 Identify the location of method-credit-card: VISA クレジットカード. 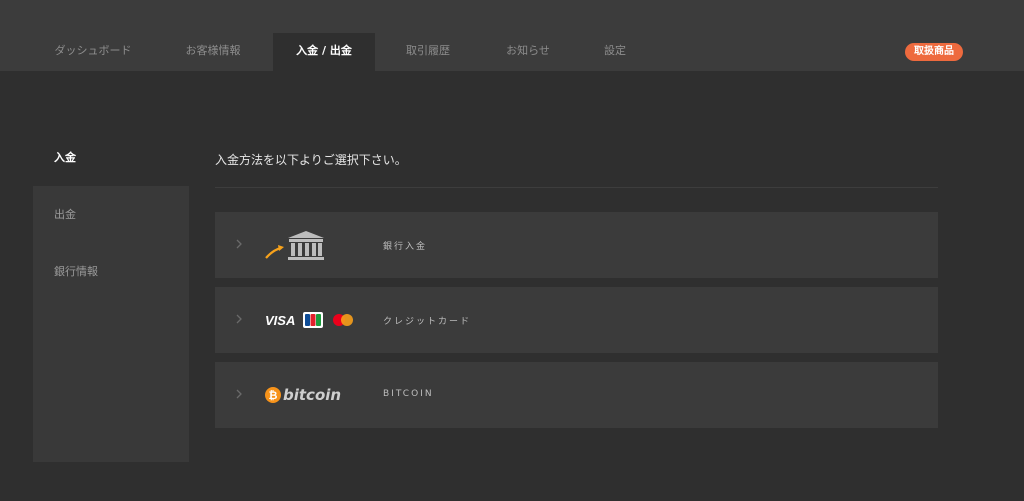
(576, 320).